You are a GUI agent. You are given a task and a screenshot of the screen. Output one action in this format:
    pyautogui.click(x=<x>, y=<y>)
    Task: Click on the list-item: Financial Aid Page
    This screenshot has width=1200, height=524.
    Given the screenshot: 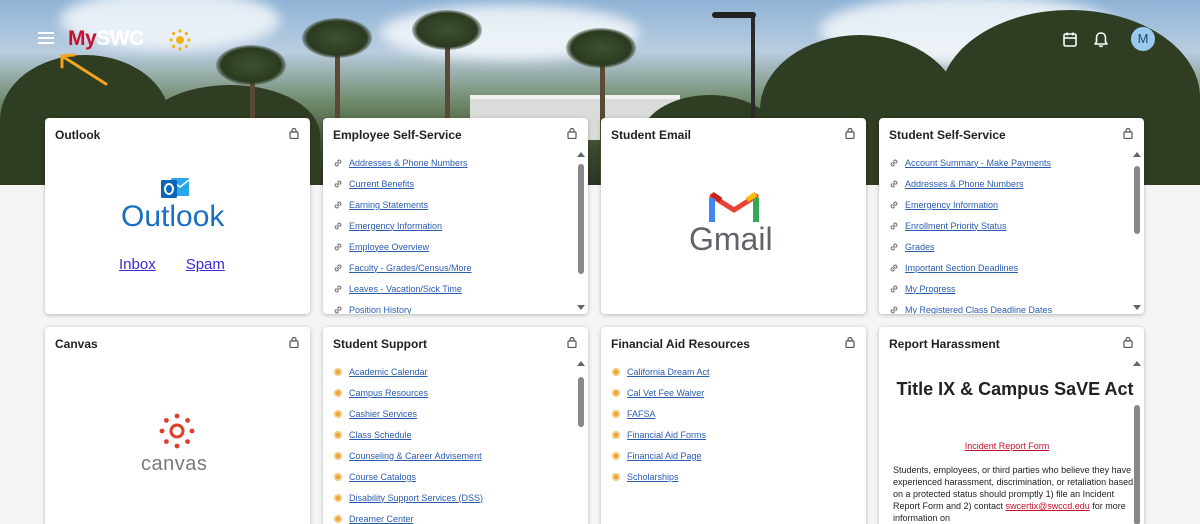 What is the action you would take?
    pyautogui.click(x=728, y=455)
    